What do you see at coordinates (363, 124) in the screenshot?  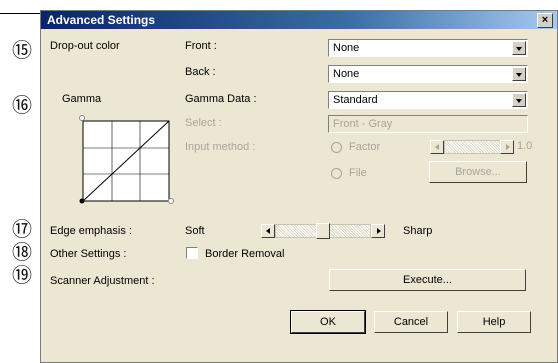 I see `select-value: Front - Gray` at bounding box center [363, 124].